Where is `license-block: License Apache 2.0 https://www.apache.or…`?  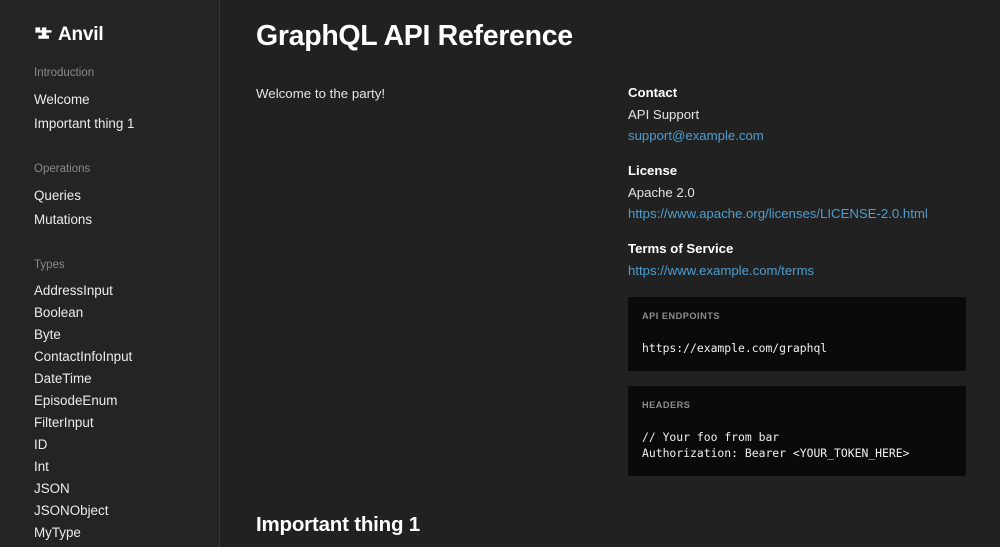
license-block: License Apache 2.0 https://www.apache.or… is located at coordinates (795, 192).